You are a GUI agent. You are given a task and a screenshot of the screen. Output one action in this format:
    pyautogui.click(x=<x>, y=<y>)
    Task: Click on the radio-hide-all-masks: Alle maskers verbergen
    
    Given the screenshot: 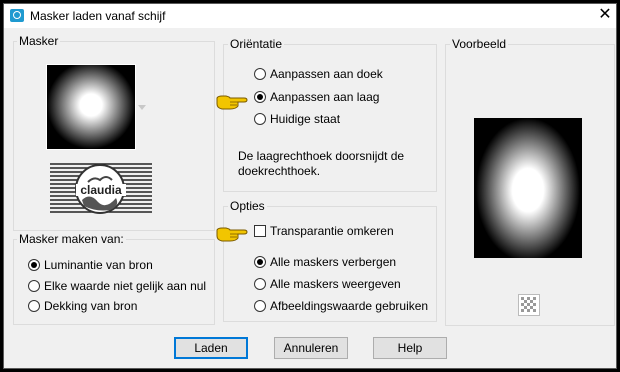 What is the action you would take?
    pyautogui.click(x=325, y=262)
    